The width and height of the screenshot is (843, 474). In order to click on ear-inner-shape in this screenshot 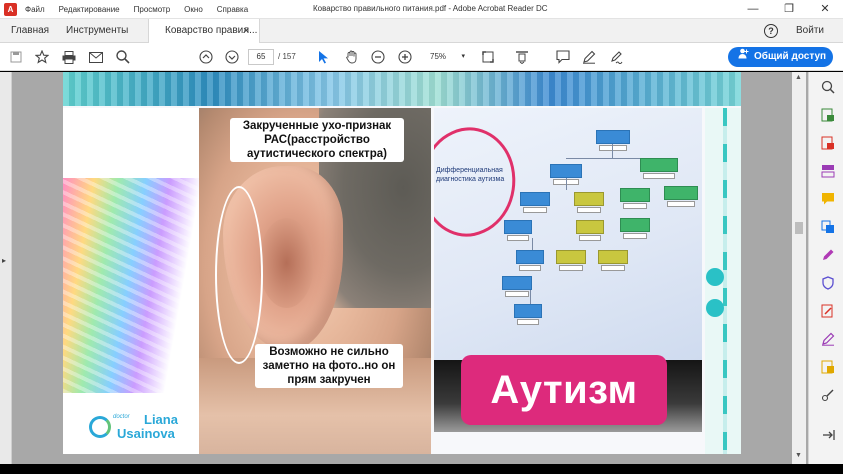, I will do `click(286, 263)`.